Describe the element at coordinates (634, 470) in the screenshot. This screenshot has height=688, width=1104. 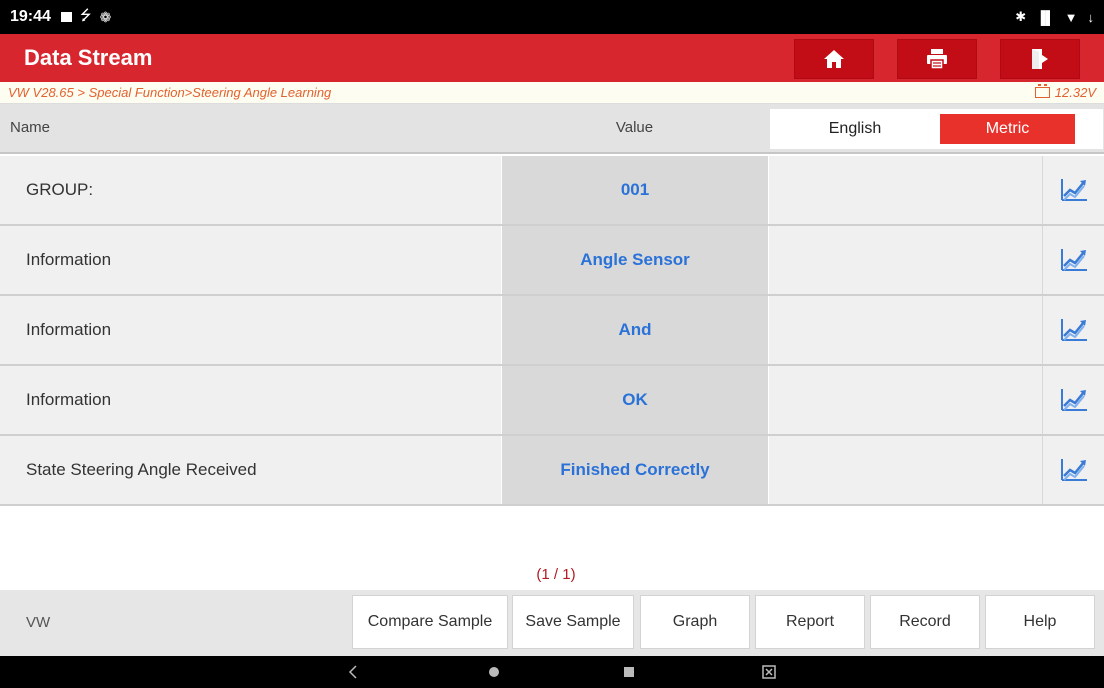
I see `row-value: Finished Correctly` at that location.